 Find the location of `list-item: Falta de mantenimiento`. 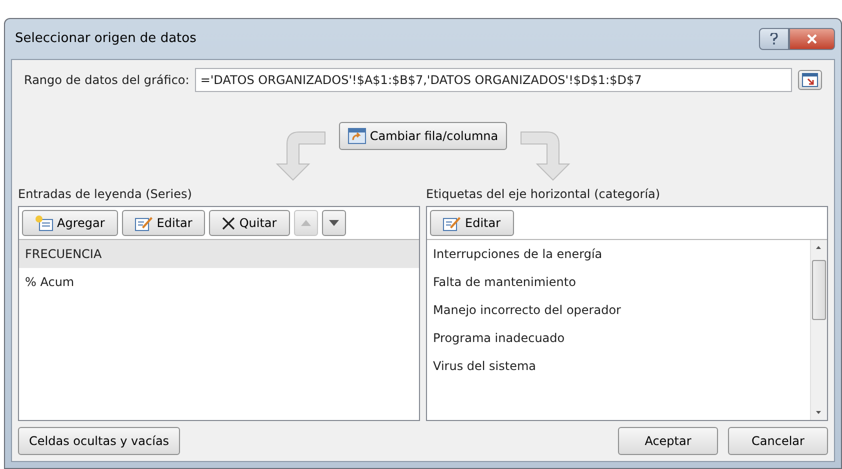

list-item: Falta de mantenimiento is located at coordinates (618, 282).